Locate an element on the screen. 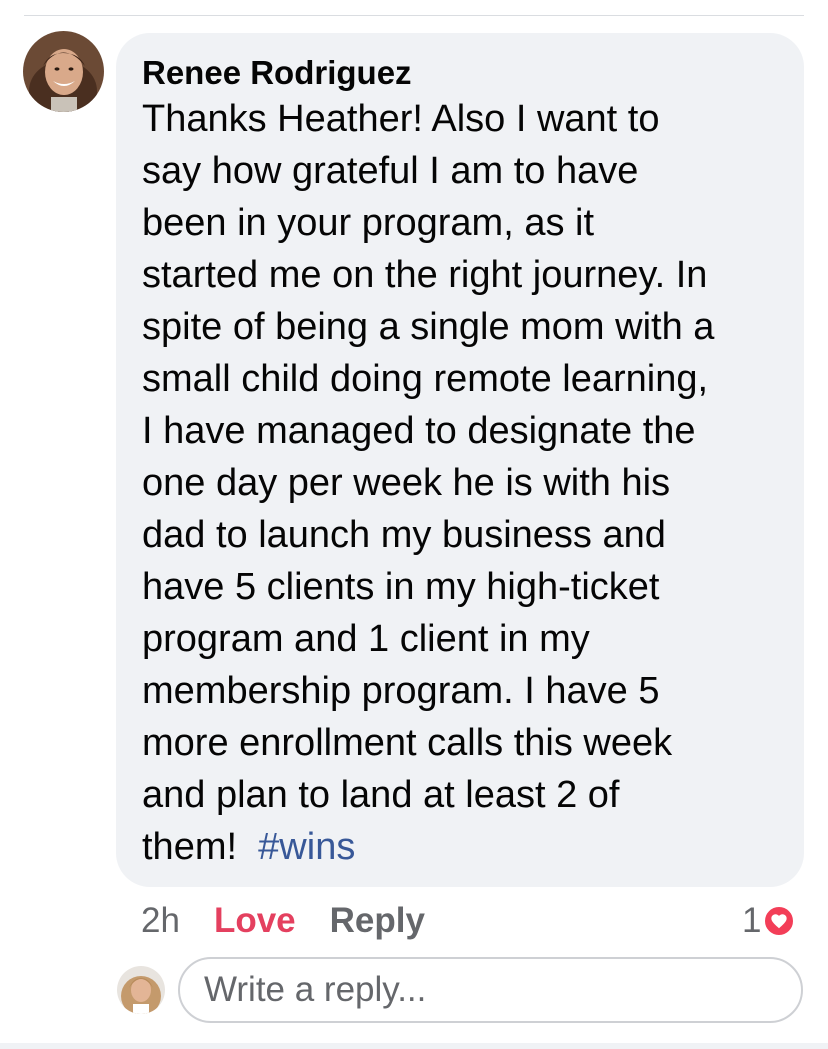 The height and width of the screenshot is (1049, 828). comment-line: them! is located at coordinates (190, 847).